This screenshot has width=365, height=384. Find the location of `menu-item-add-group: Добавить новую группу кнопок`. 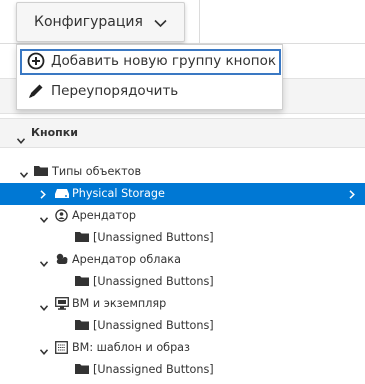

menu-item-add-group: Добавить новую группу кнопок is located at coordinates (150, 62).